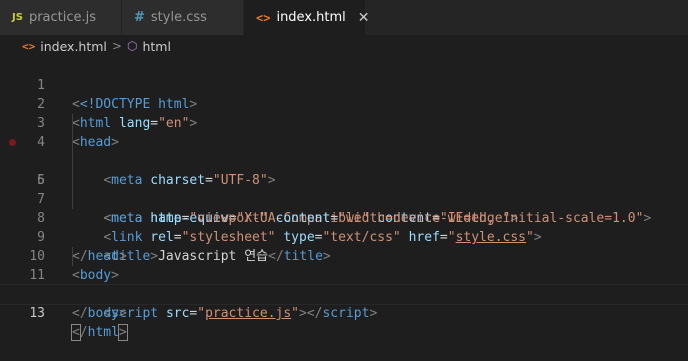  I want to click on tab-label: style.css, so click(178, 17).